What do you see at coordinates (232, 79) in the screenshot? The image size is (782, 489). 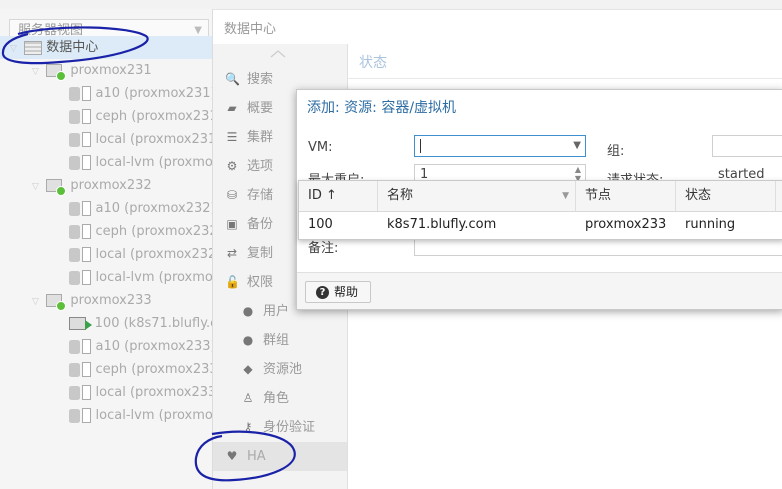 I see `search-icon: 🔍` at bounding box center [232, 79].